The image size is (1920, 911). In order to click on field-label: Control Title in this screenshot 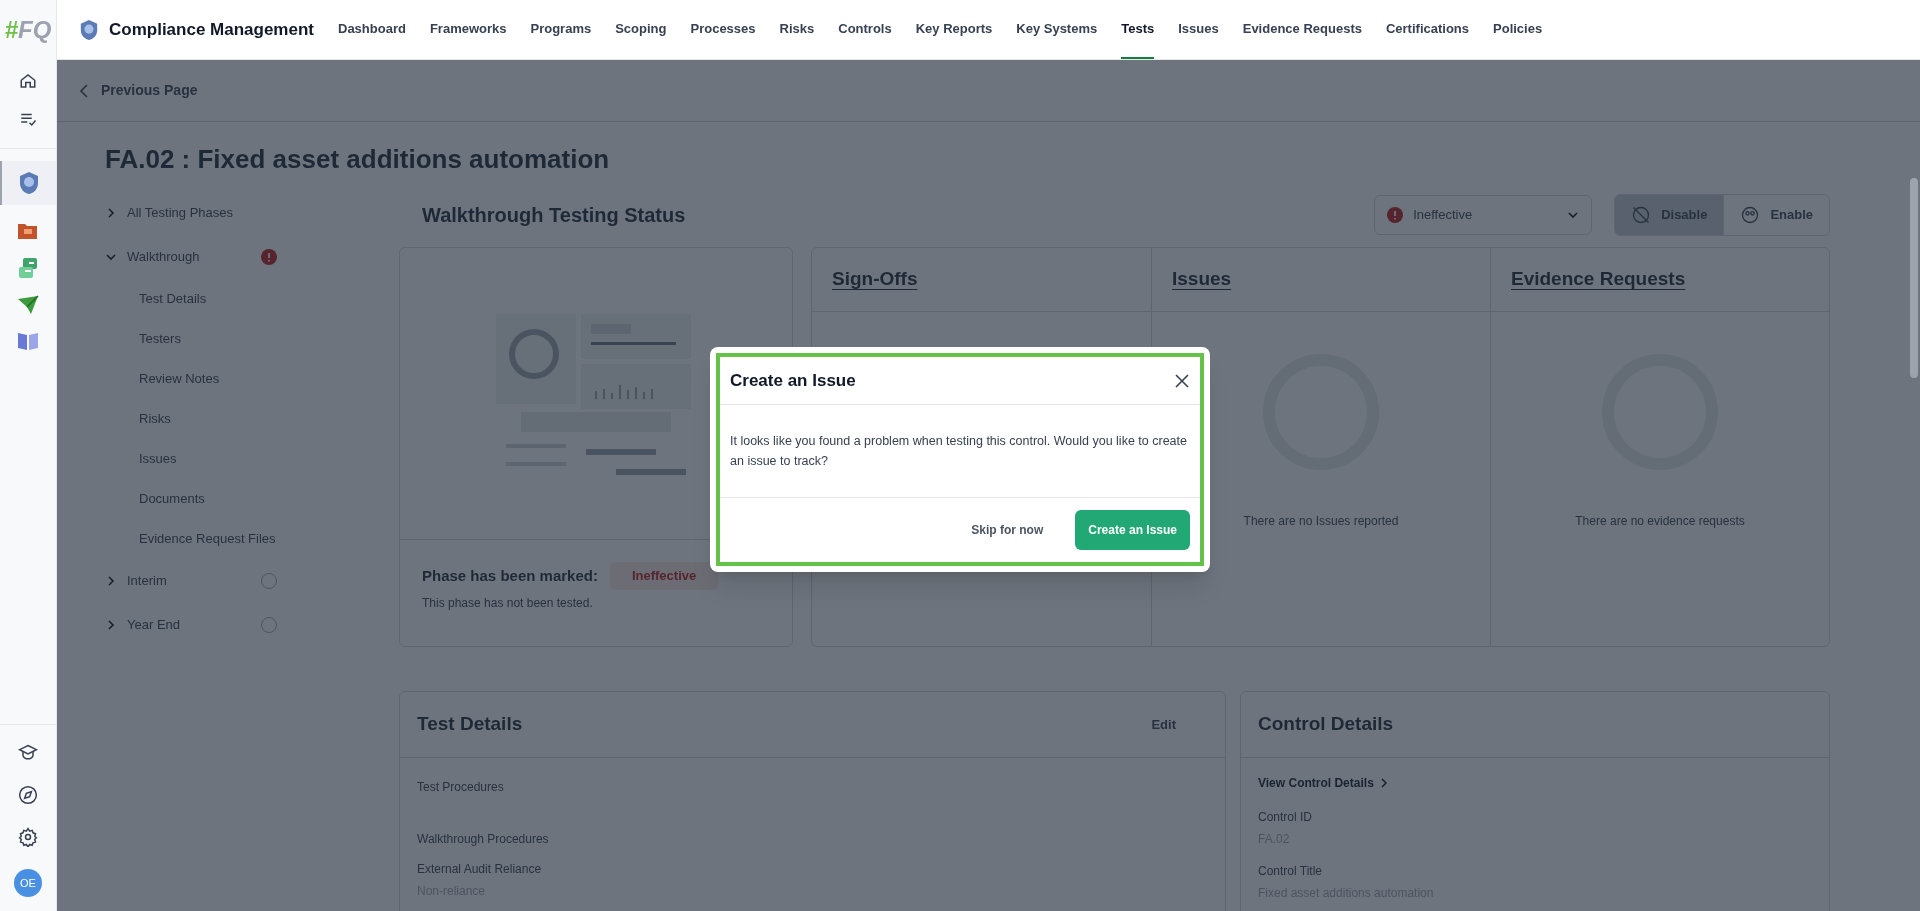, I will do `click(1291, 871)`.